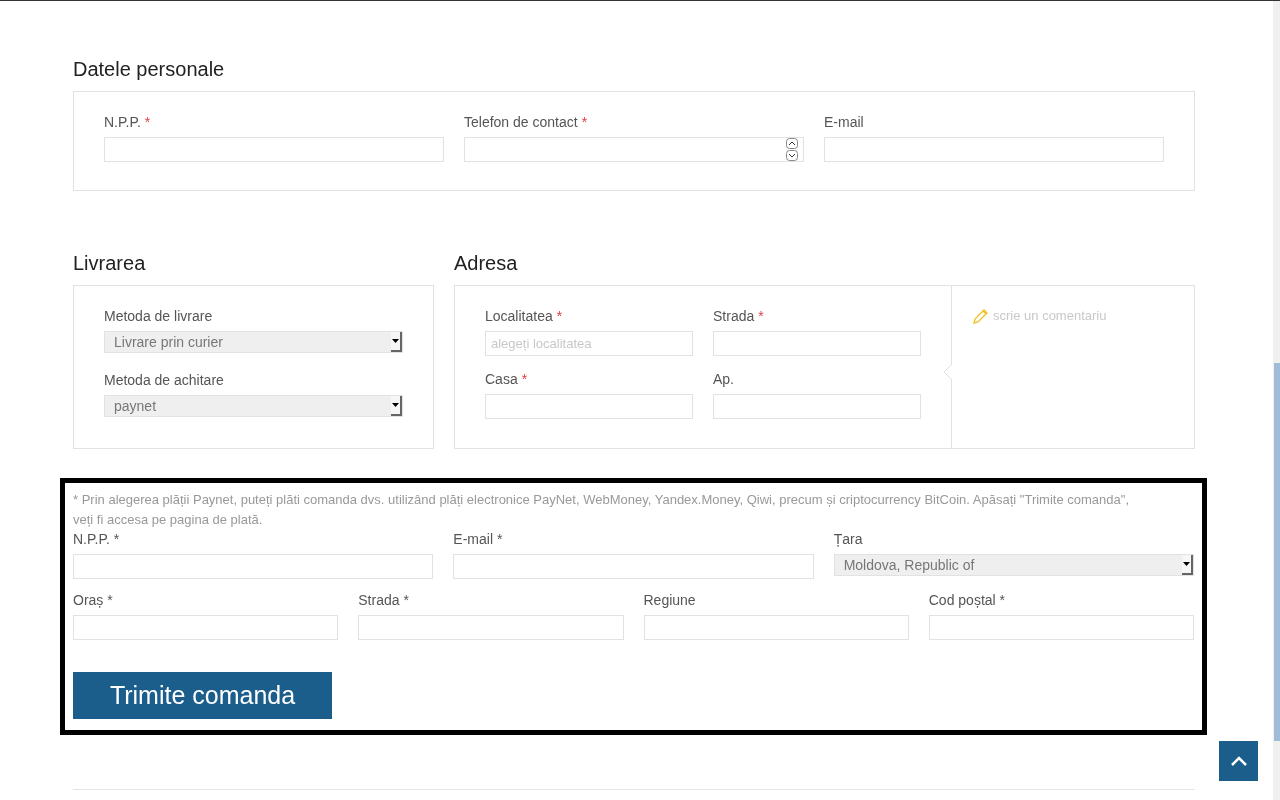 Image resolution: width=1280 pixels, height=800 pixels. Describe the element at coordinates (519, 316) in the screenshot. I see `field-label: Localitatea` at that location.